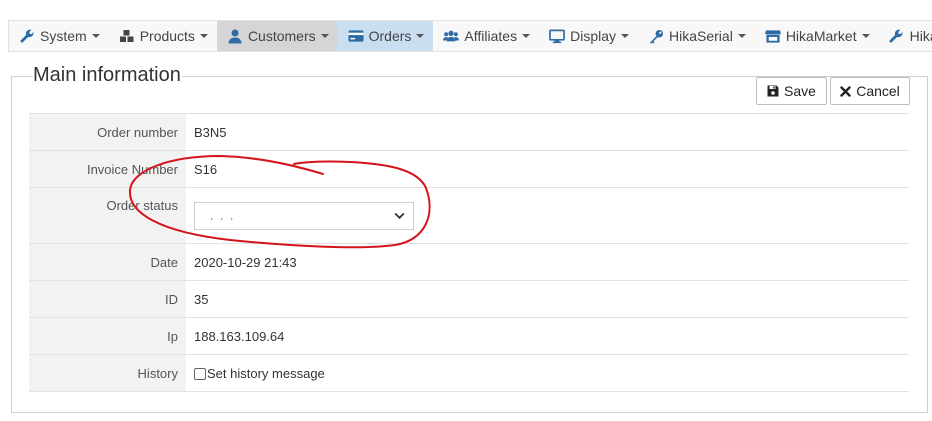 This screenshot has width=932, height=421. Describe the element at coordinates (547, 169) in the screenshot. I see `invoice-number-value: S16` at that location.